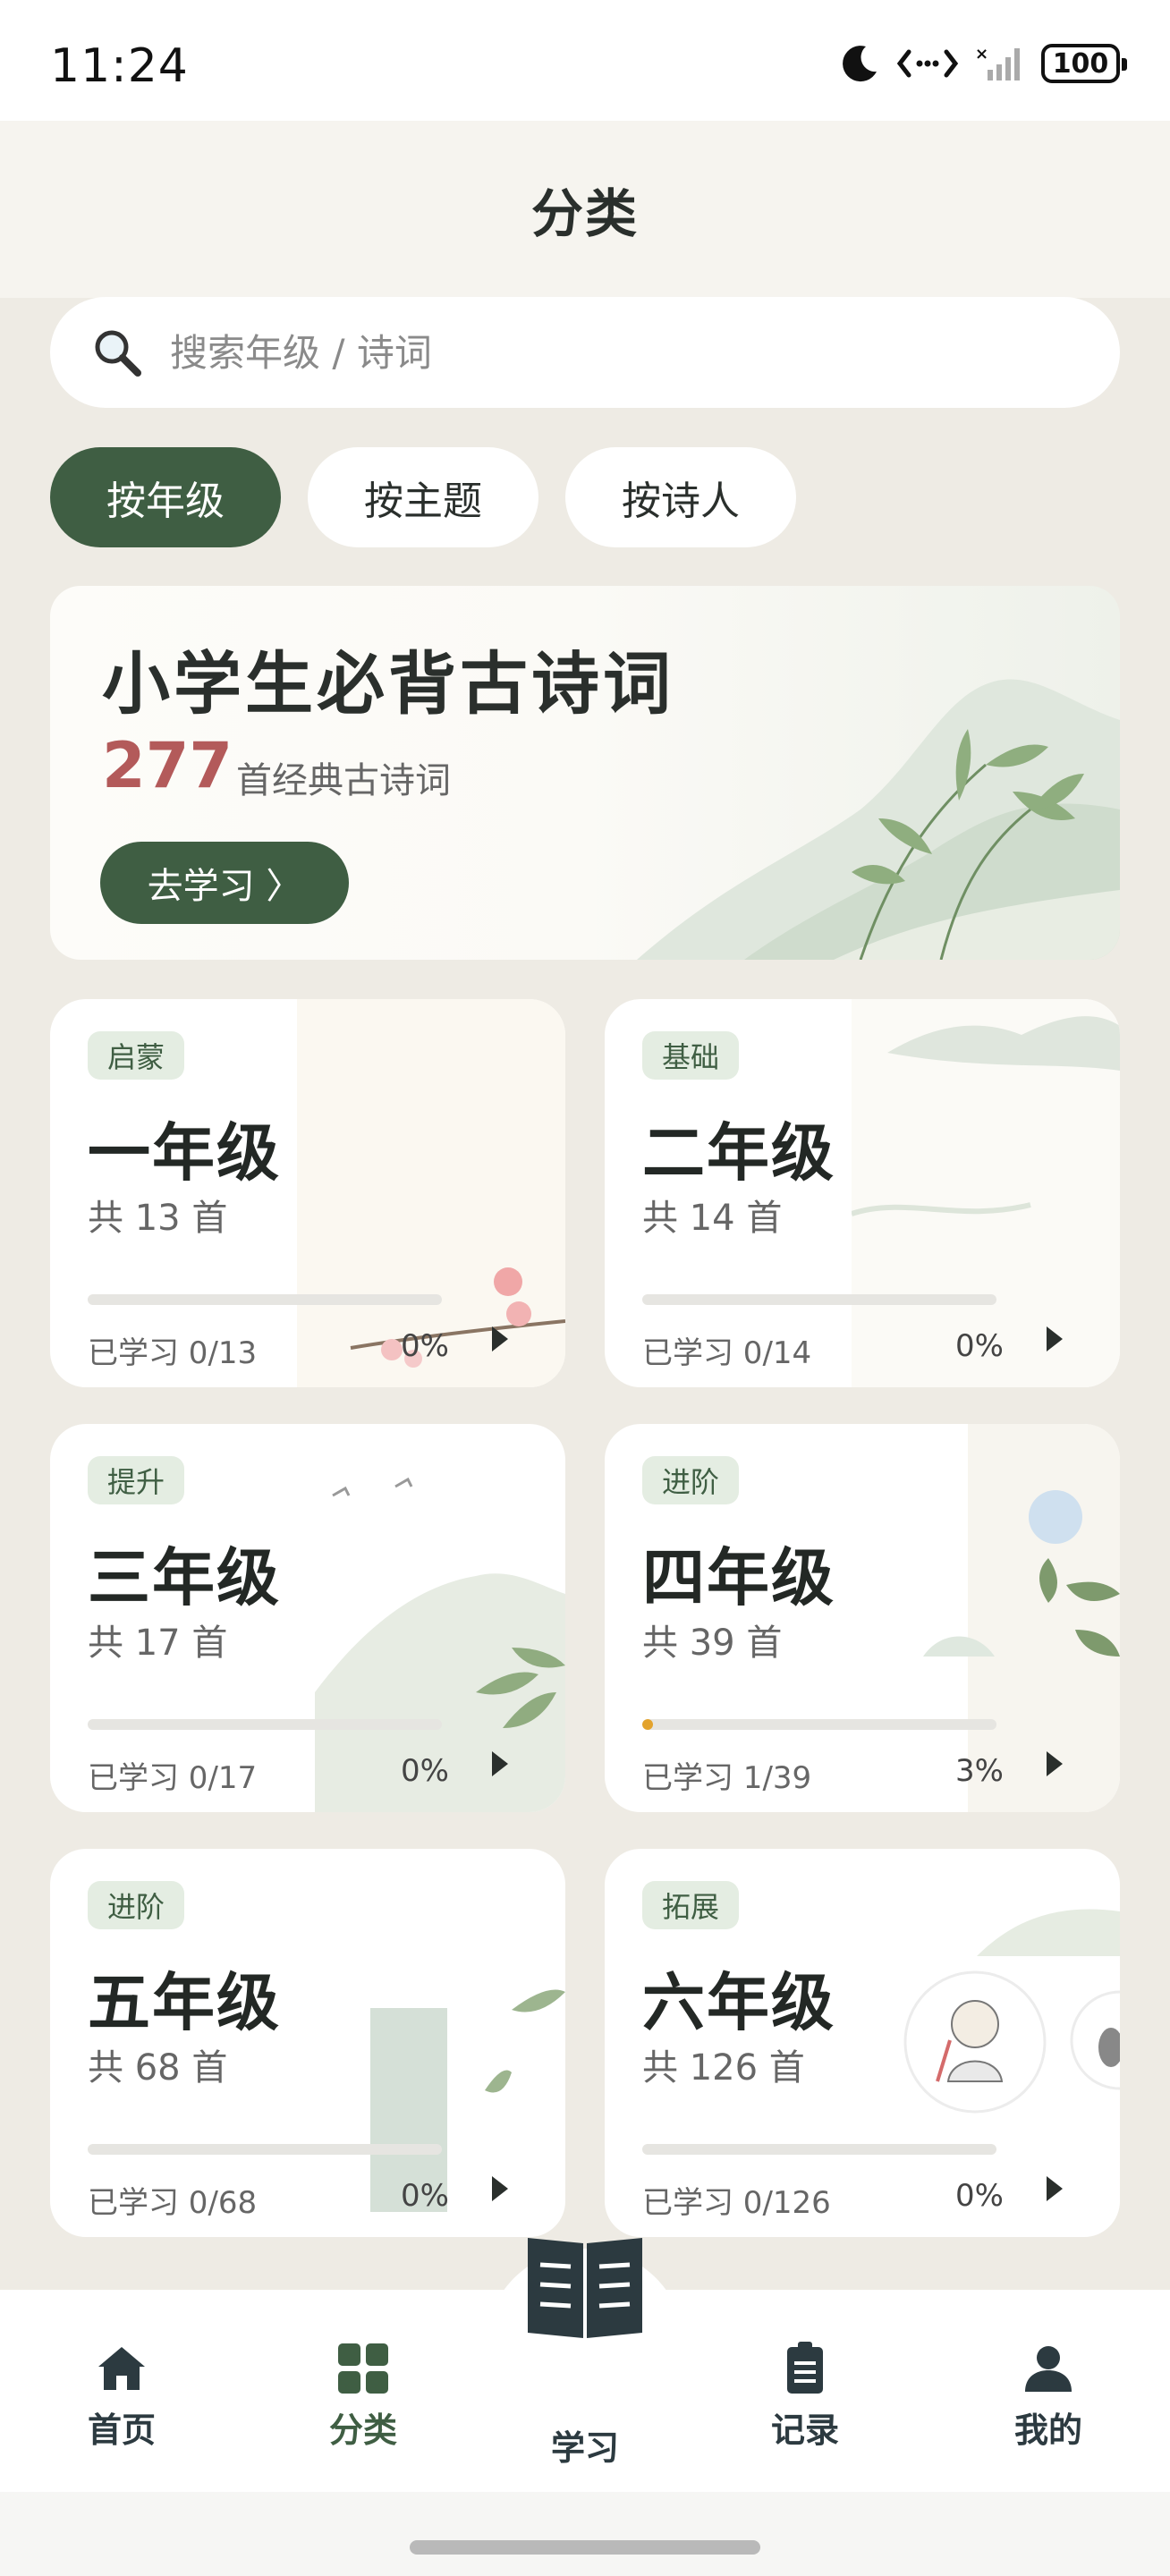  Describe the element at coordinates (121, 2396) in the screenshot. I see `nav-home: 首页` at that location.